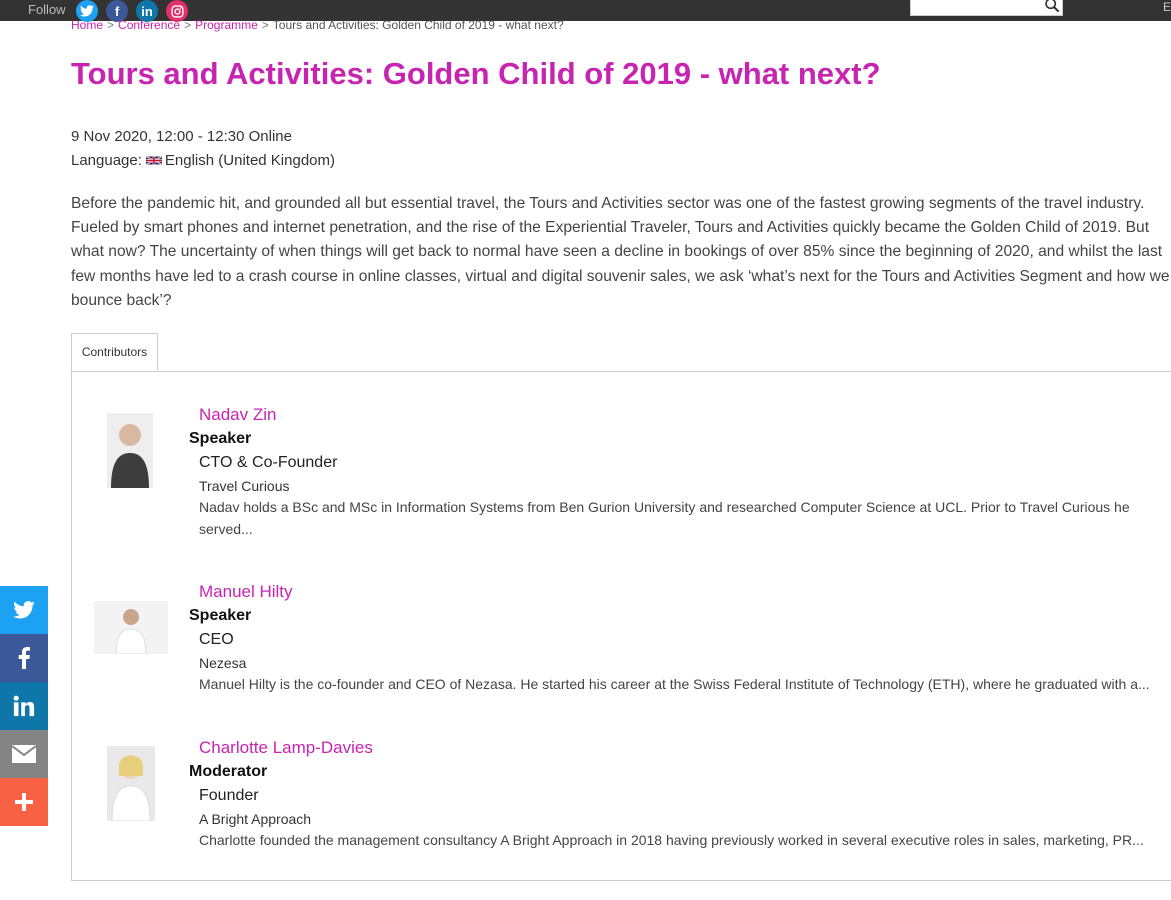 This screenshot has width=1171, height=900. I want to click on twitter-icon, so click(24, 610).